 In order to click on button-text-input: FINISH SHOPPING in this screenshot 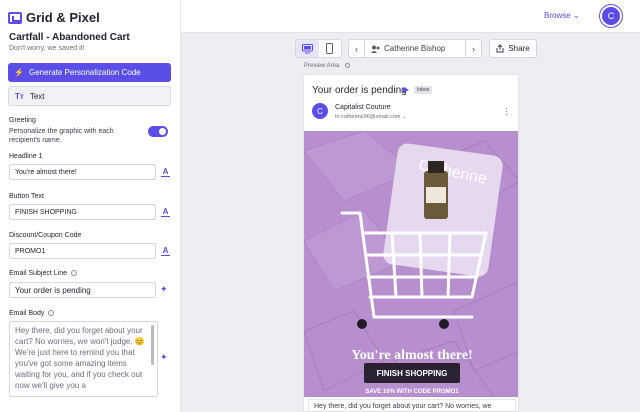, I will do `click(82, 212)`.